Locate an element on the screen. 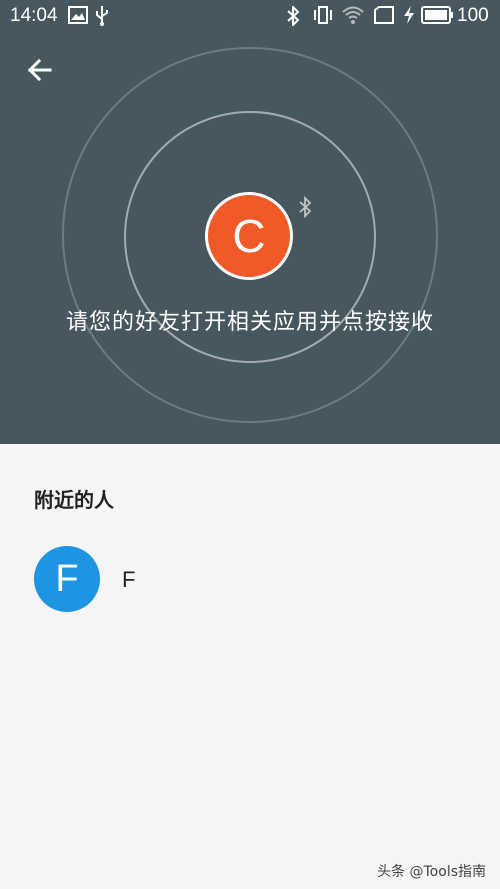  person-avatar-initial: F is located at coordinates (67, 578).